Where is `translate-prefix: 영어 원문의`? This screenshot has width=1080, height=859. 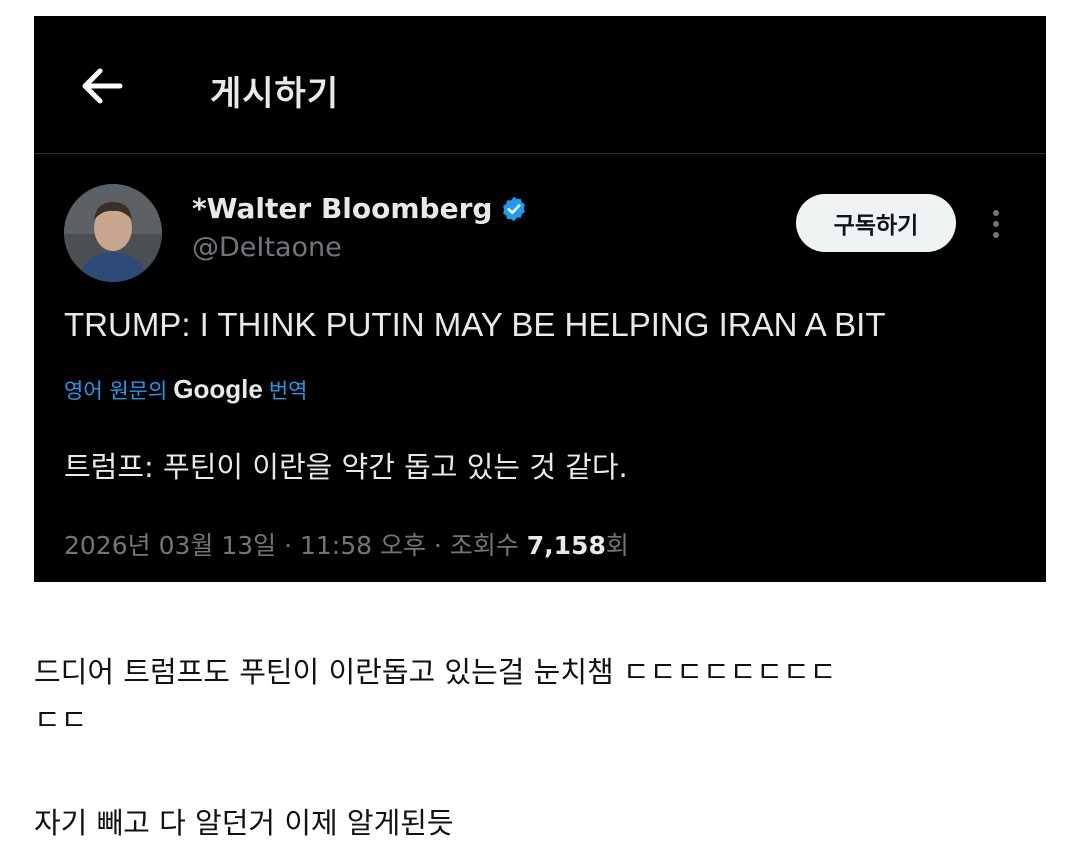 translate-prefix: 영어 원문의 is located at coordinates (116, 390).